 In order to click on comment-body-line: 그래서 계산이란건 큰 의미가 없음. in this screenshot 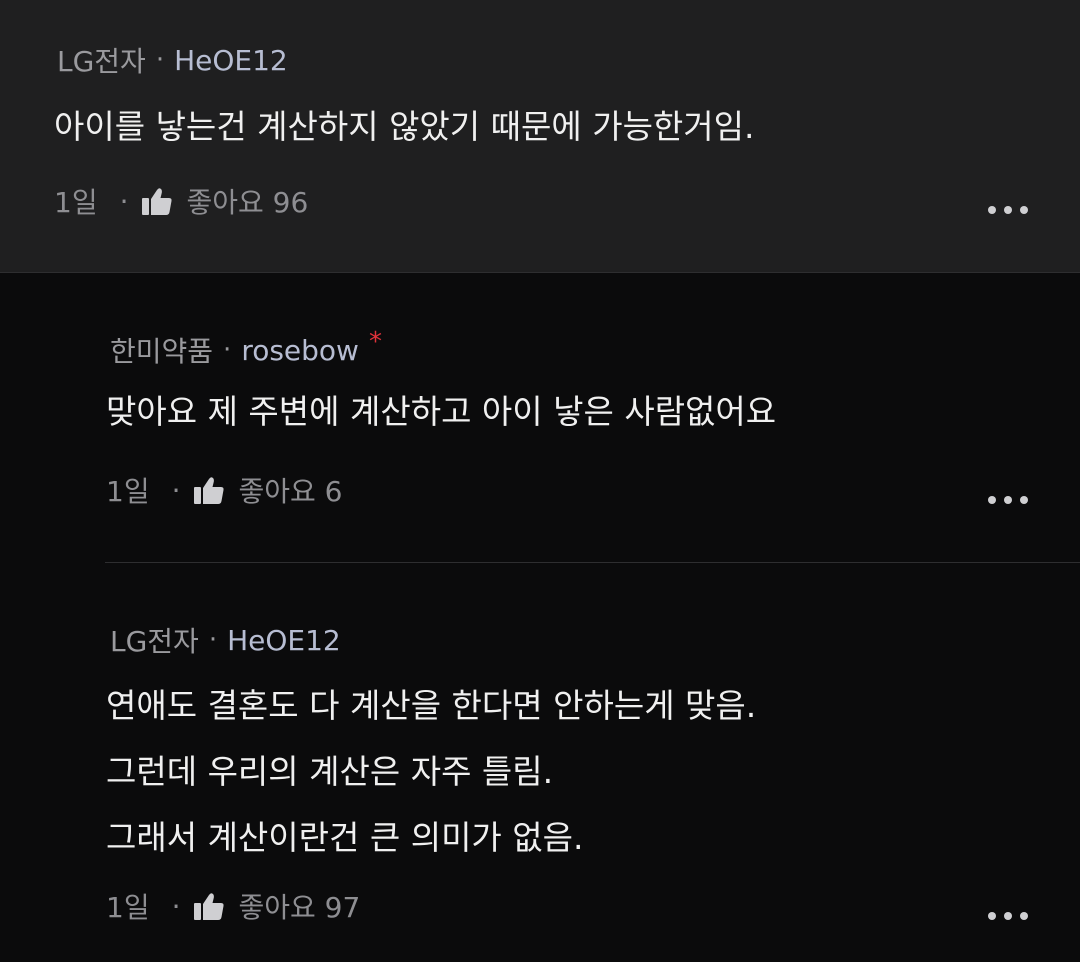, I will do `click(345, 837)`.